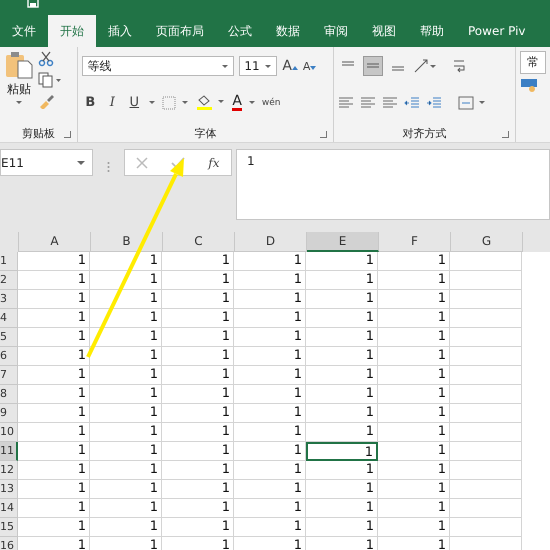 This screenshot has height=550, width=550. What do you see at coordinates (9, 299) in the screenshot?
I see `row-header: 3` at bounding box center [9, 299].